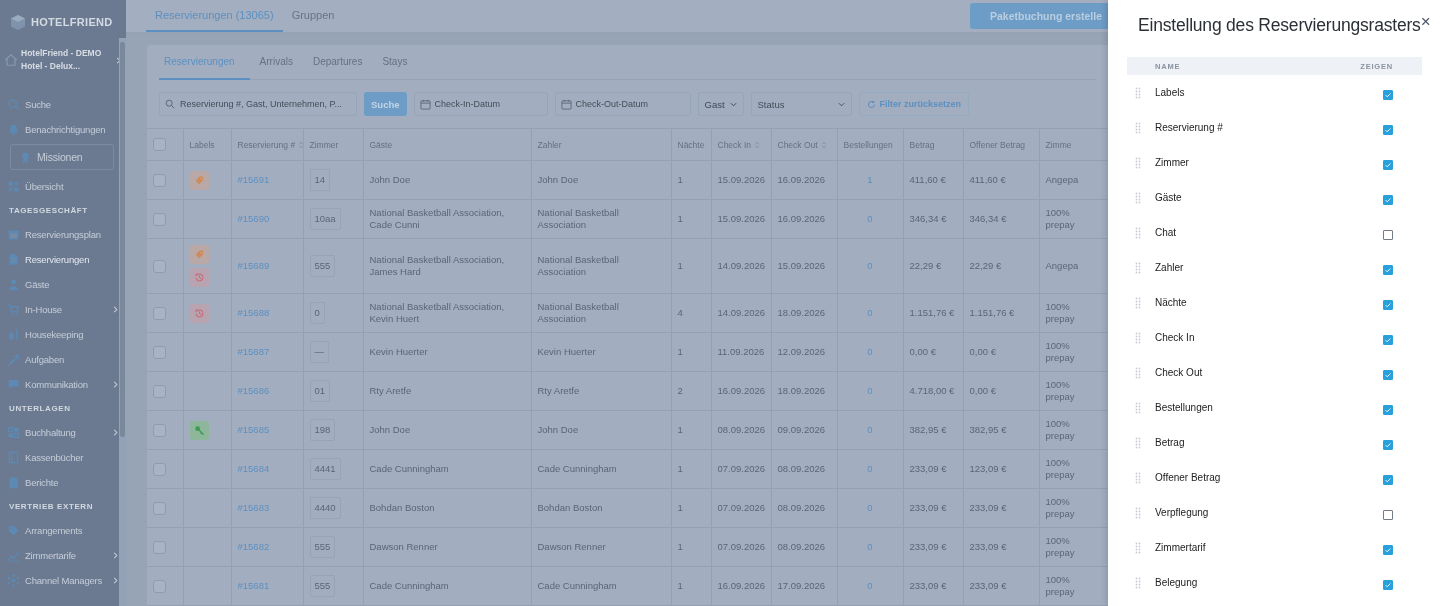 This screenshot has height=606, width=1440. I want to click on reservation-link: #15686, so click(253, 390).